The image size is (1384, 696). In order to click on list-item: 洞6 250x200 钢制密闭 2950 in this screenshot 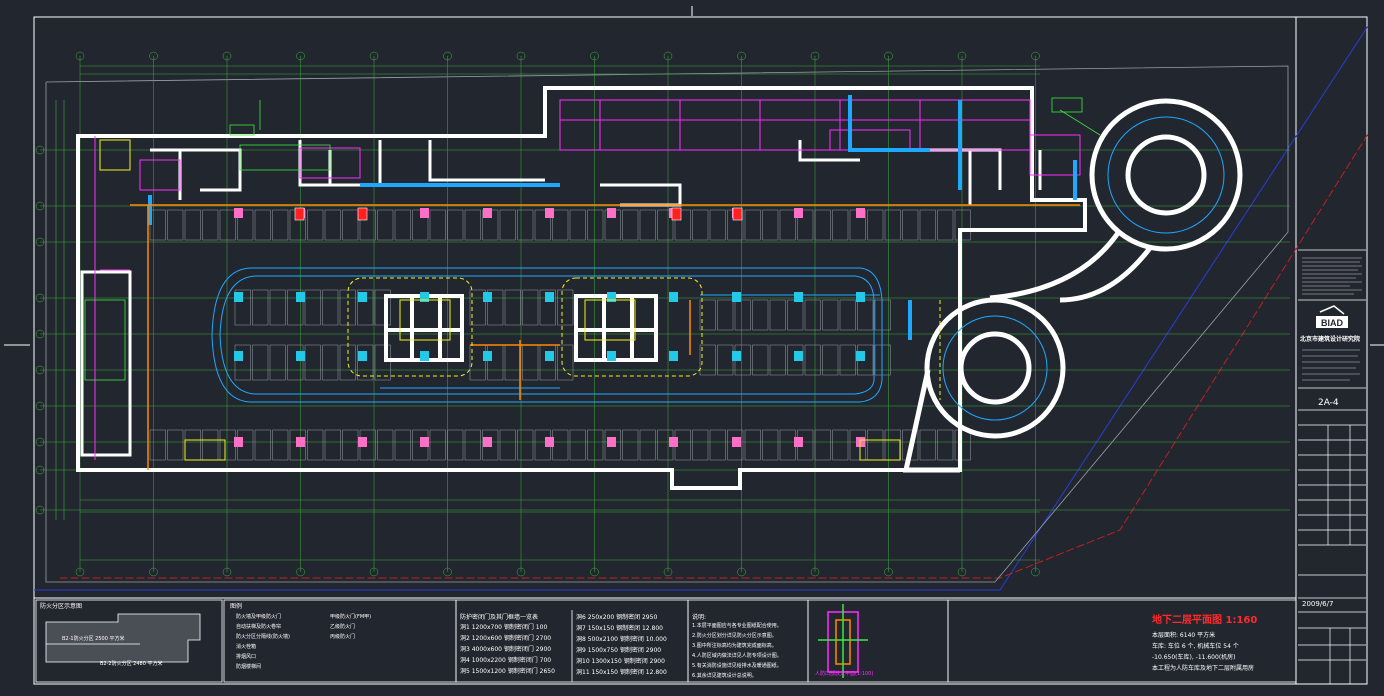, I will do `click(617, 617)`.